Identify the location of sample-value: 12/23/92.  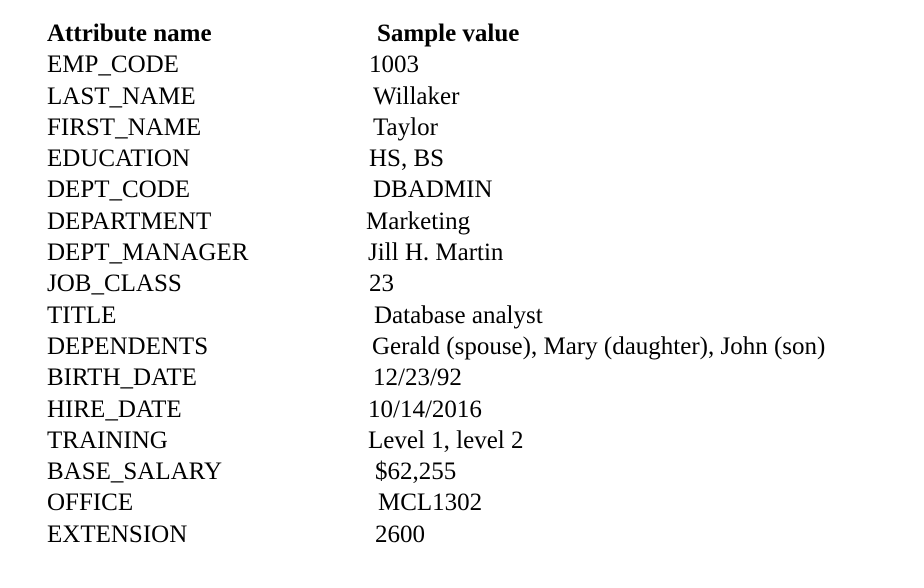
(417, 378).